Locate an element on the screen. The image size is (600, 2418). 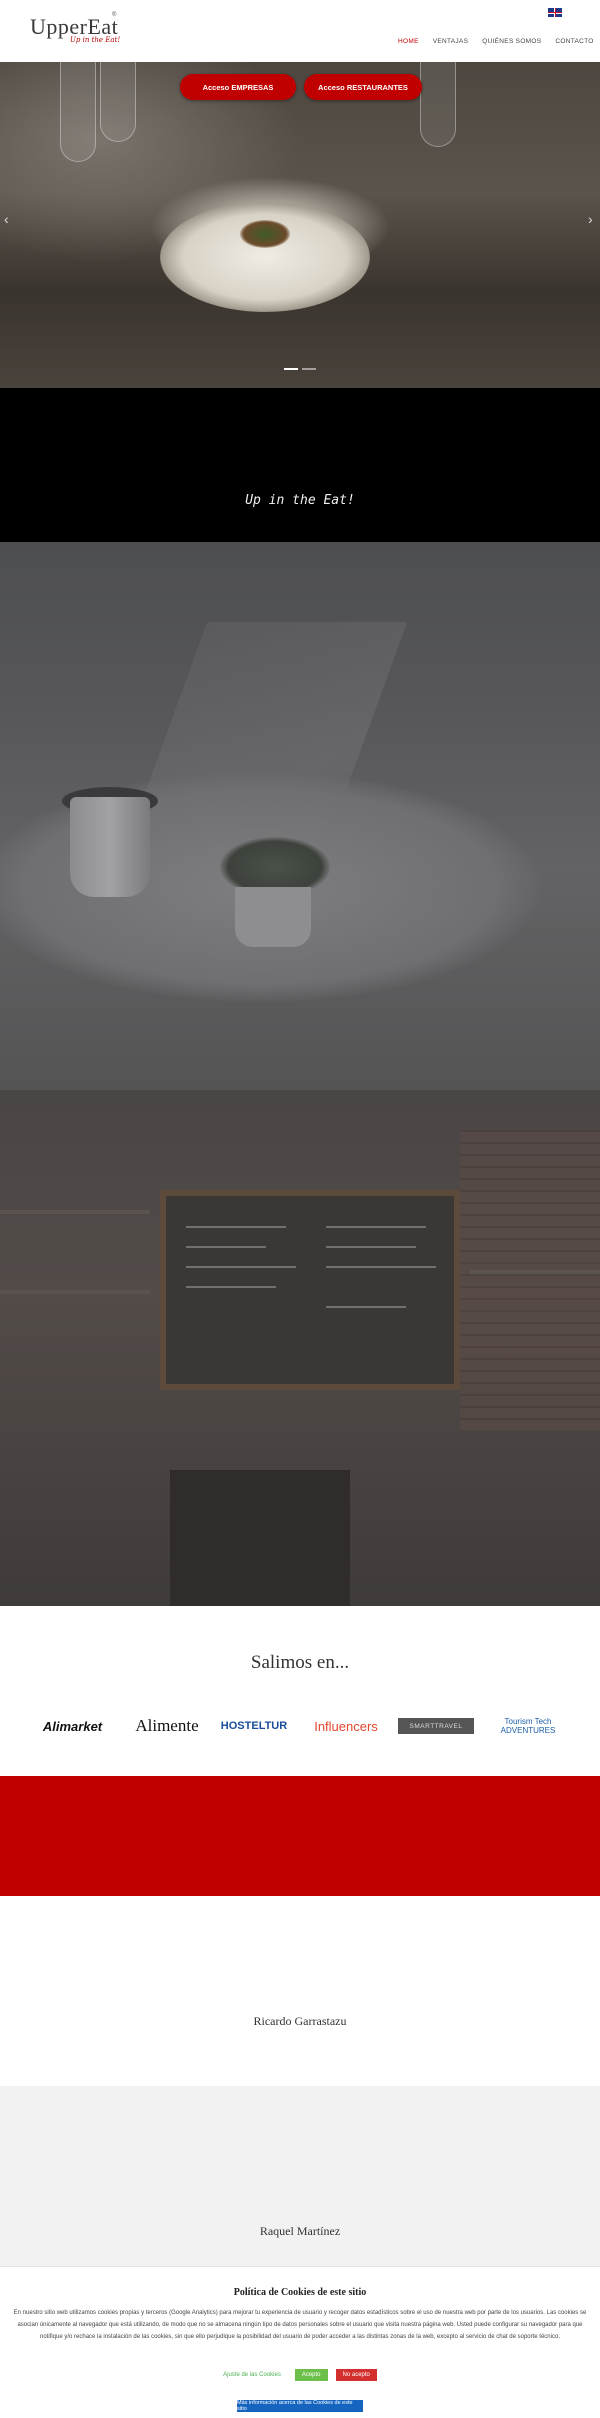
slider-pagination is located at coordinates (300, 369).